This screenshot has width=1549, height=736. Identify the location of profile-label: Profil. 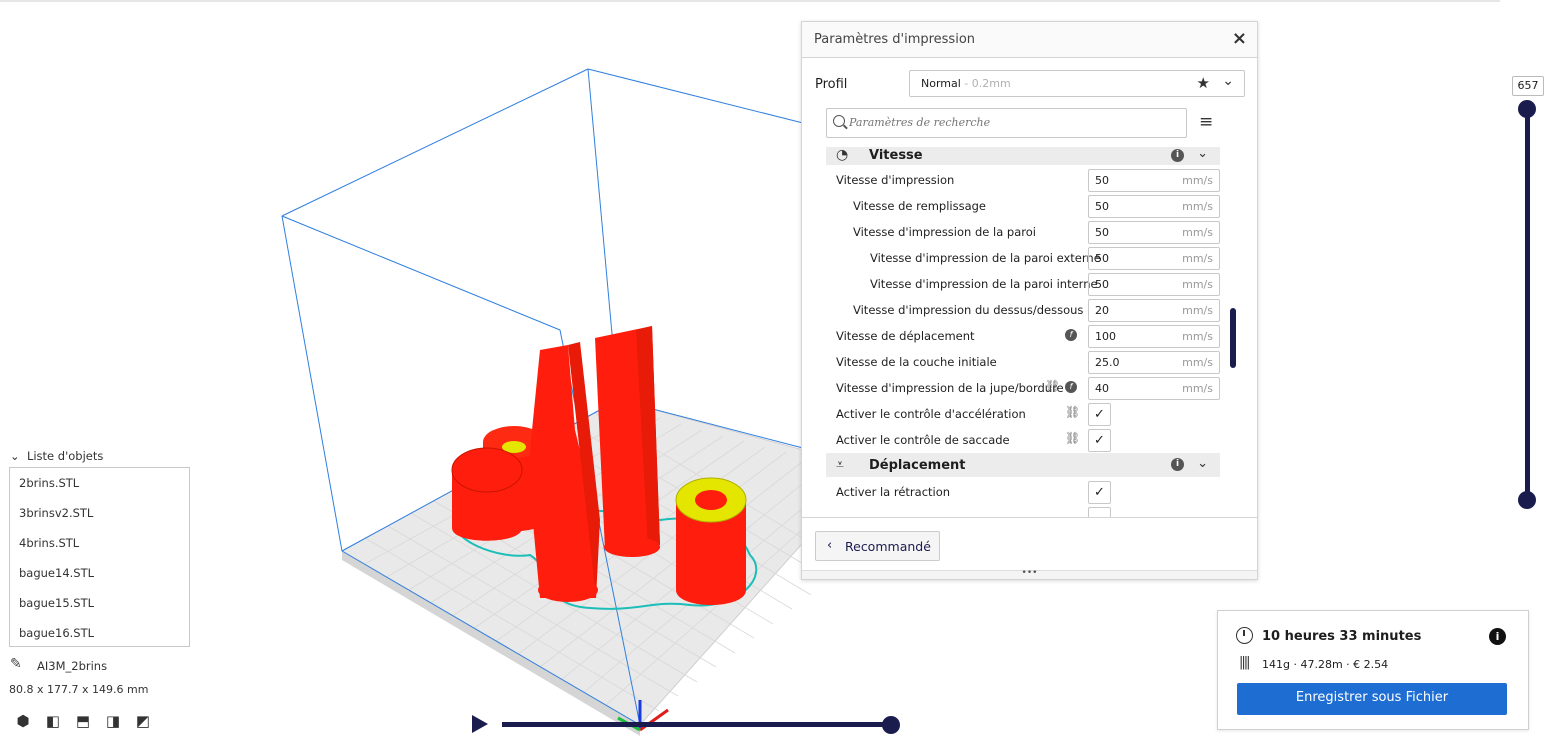
(831, 84).